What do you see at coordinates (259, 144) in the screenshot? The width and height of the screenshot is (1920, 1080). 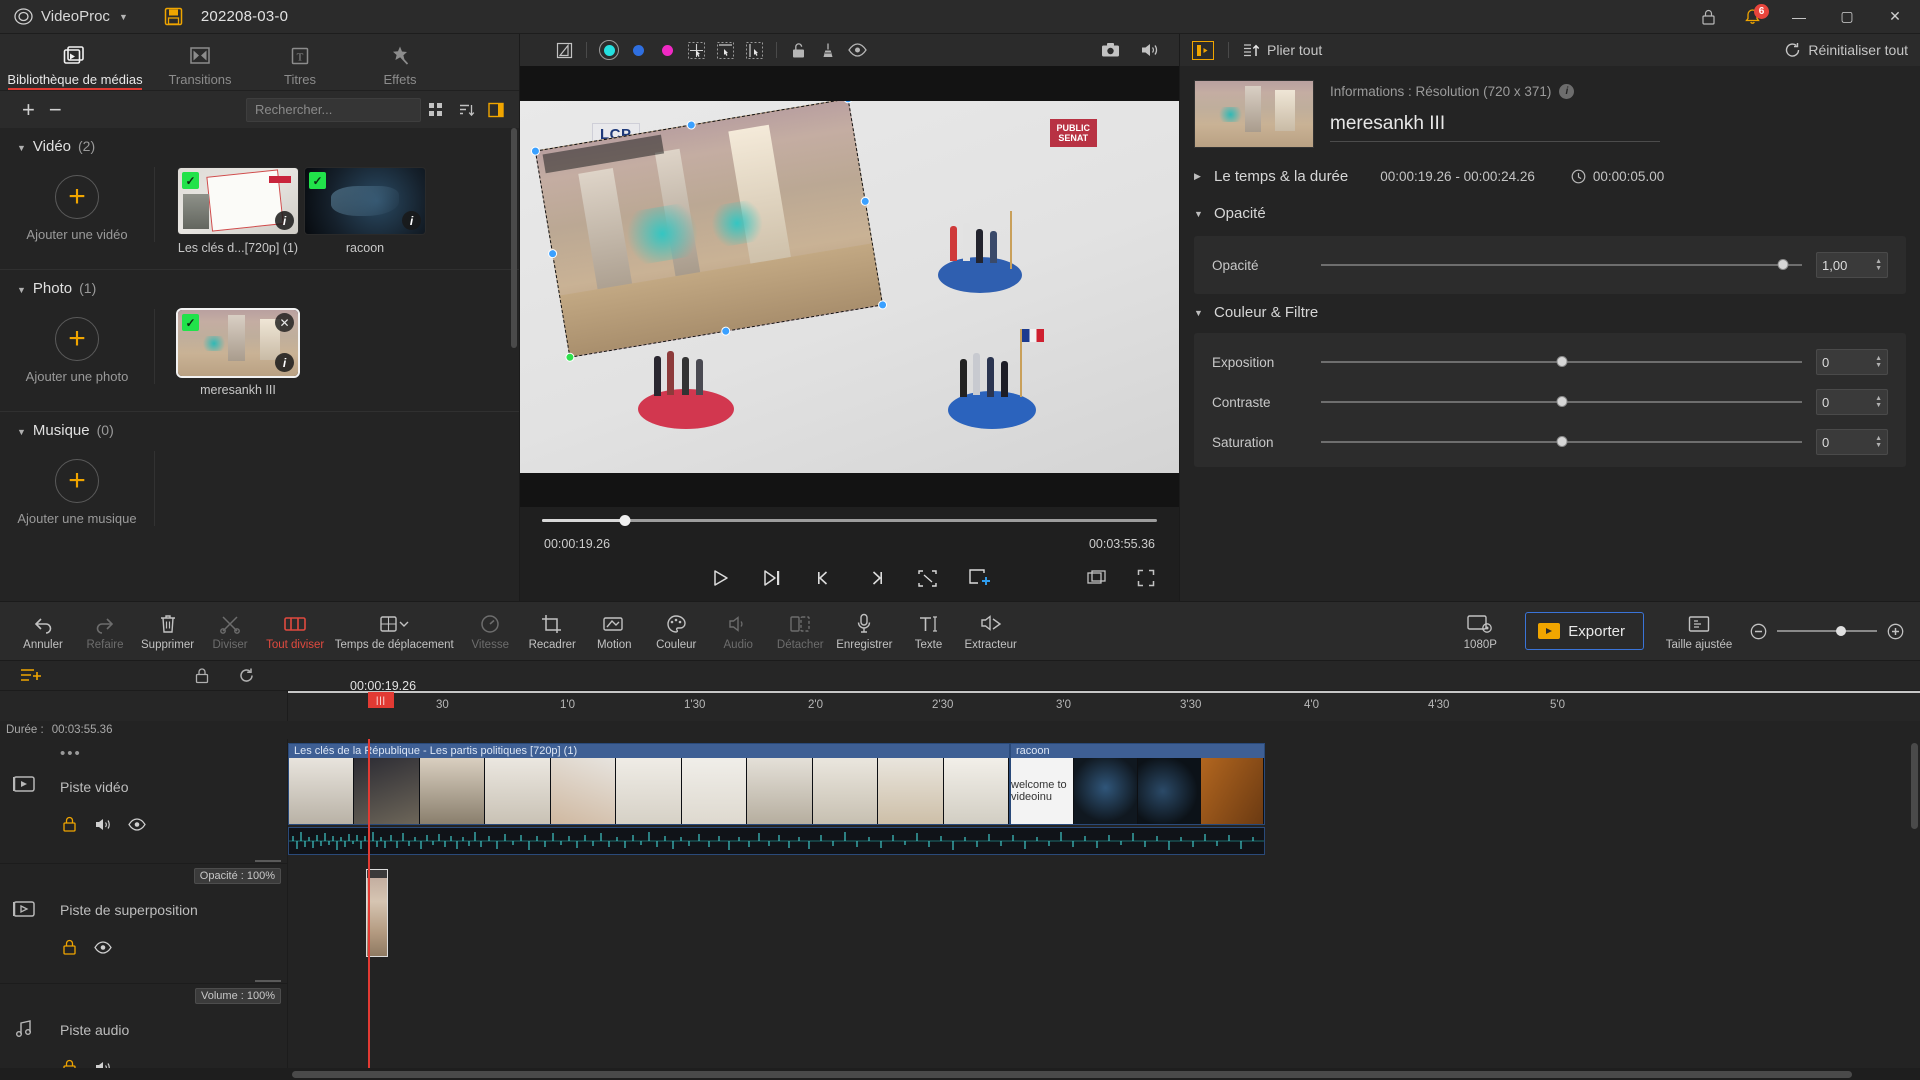 I see `group-header-video: ▼ Vidéo (2)` at bounding box center [259, 144].